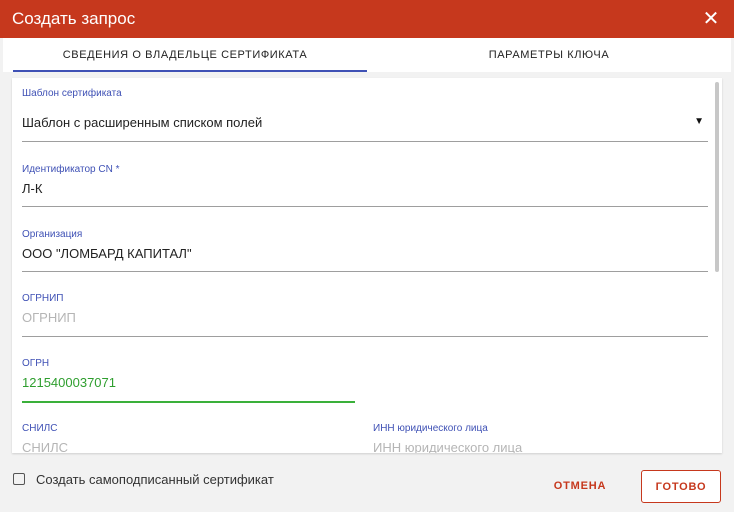 This screenshot has height=512, width=734. Describe the element at coordinates (71, 169) in the screenshot. I see `cn-label: Идентификатор CN *` at that location.